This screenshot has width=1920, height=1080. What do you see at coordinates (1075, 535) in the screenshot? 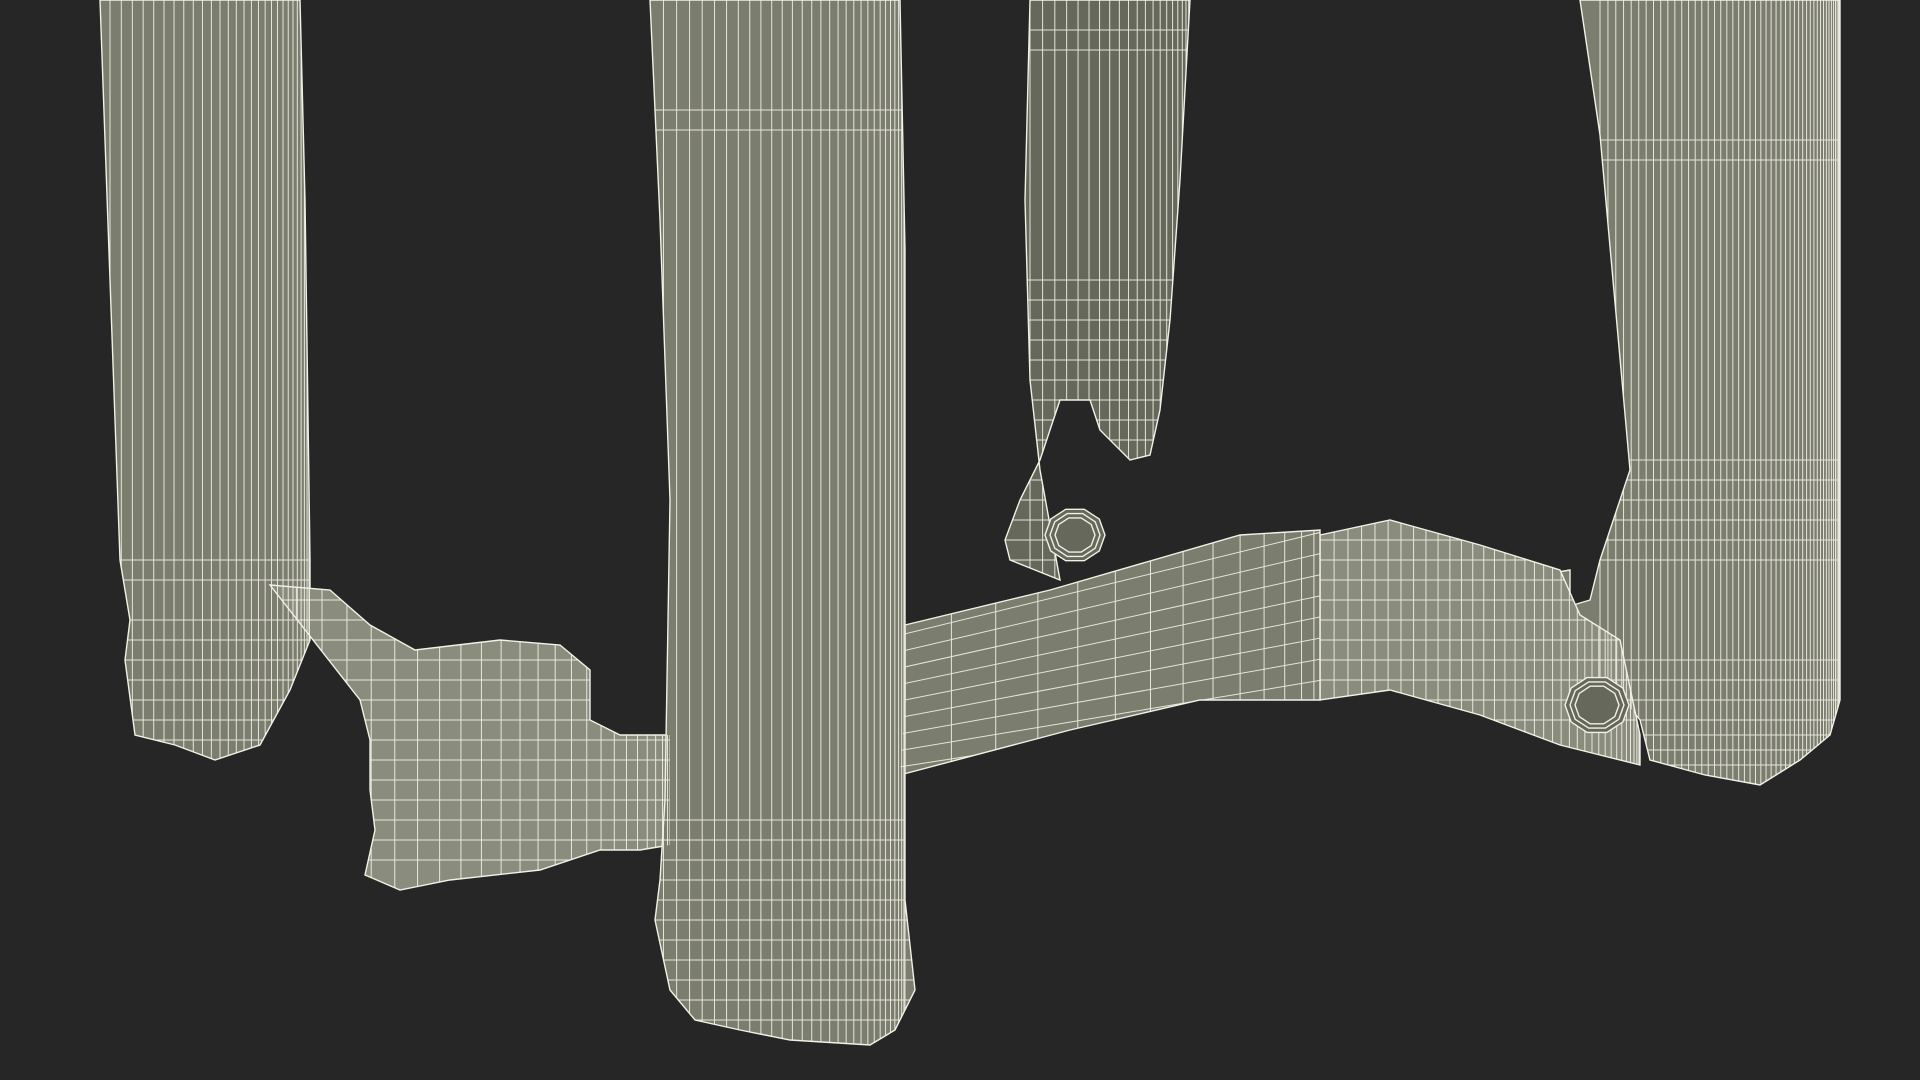
I see `bolt-back-left` at bounding box center [1075, 535].